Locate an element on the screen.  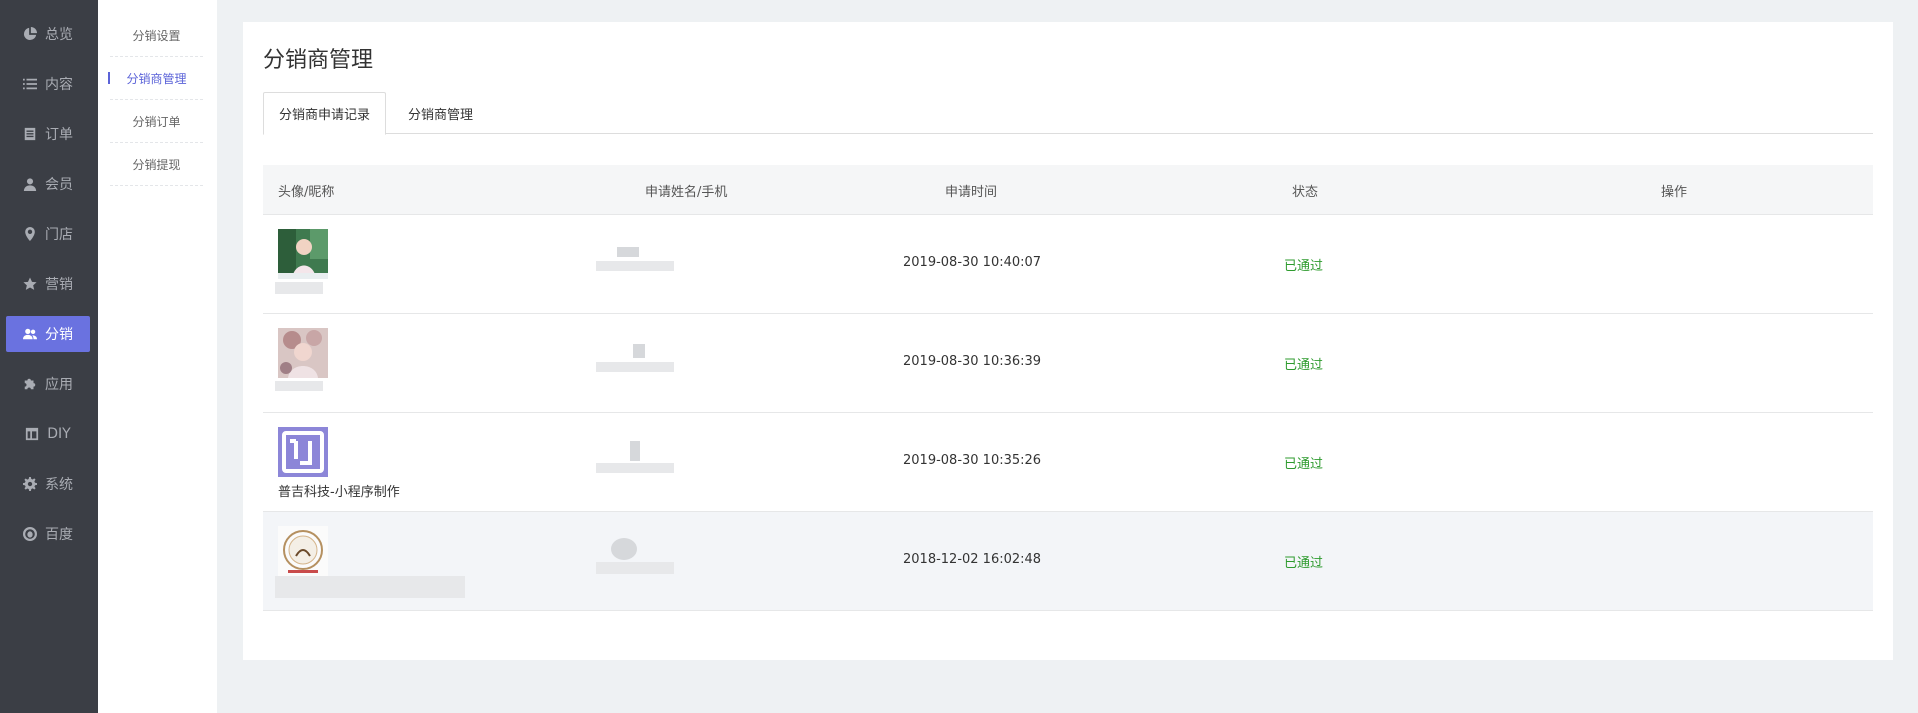
tab-application-records: 分销商申请记录 is located at coordinates (325, 113).